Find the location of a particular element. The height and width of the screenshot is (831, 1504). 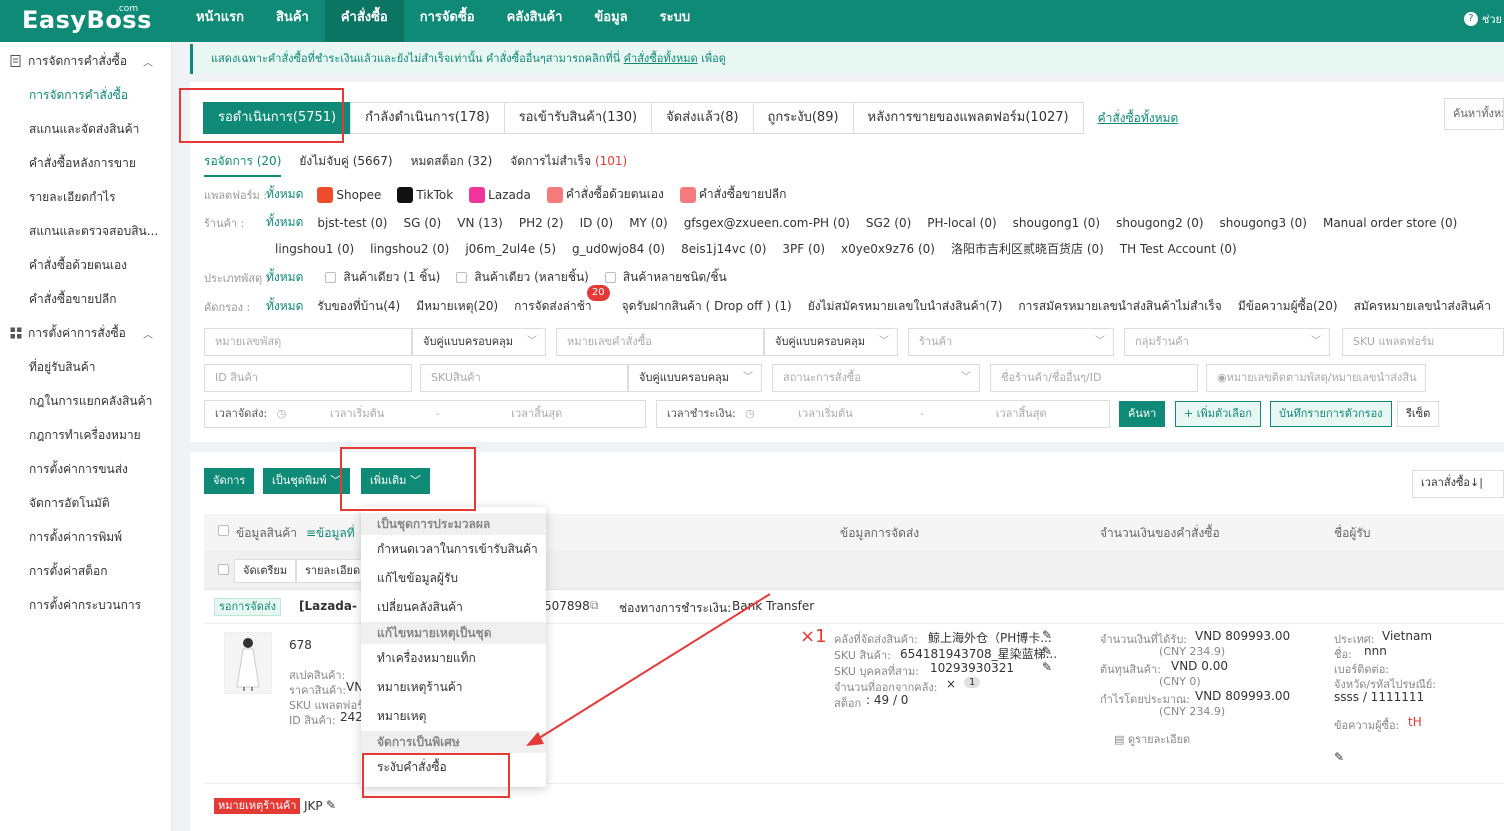

shop-option: shougong2 (0) is located at coordinates (1159, 223).